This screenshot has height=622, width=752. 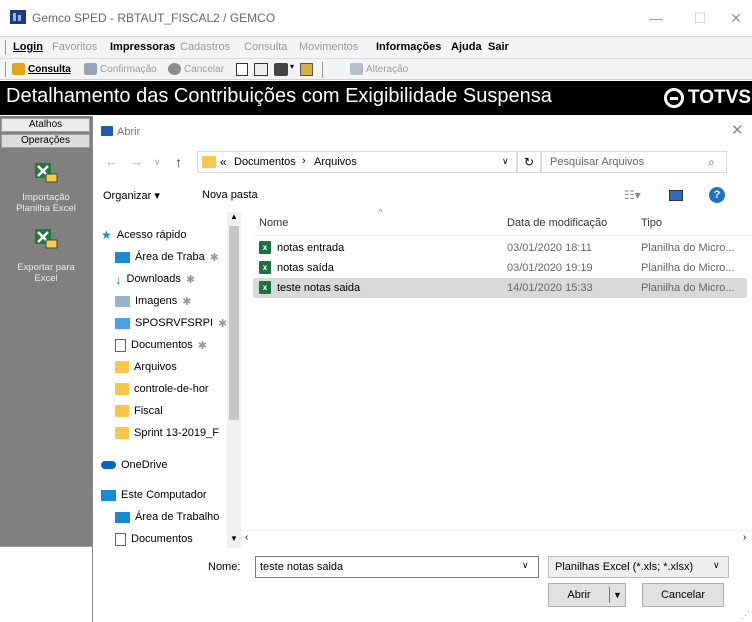 What do you see at coordinates (28, 47) in the screenshot?
I see `menu-login: Login` at bounding box center [28, 47].